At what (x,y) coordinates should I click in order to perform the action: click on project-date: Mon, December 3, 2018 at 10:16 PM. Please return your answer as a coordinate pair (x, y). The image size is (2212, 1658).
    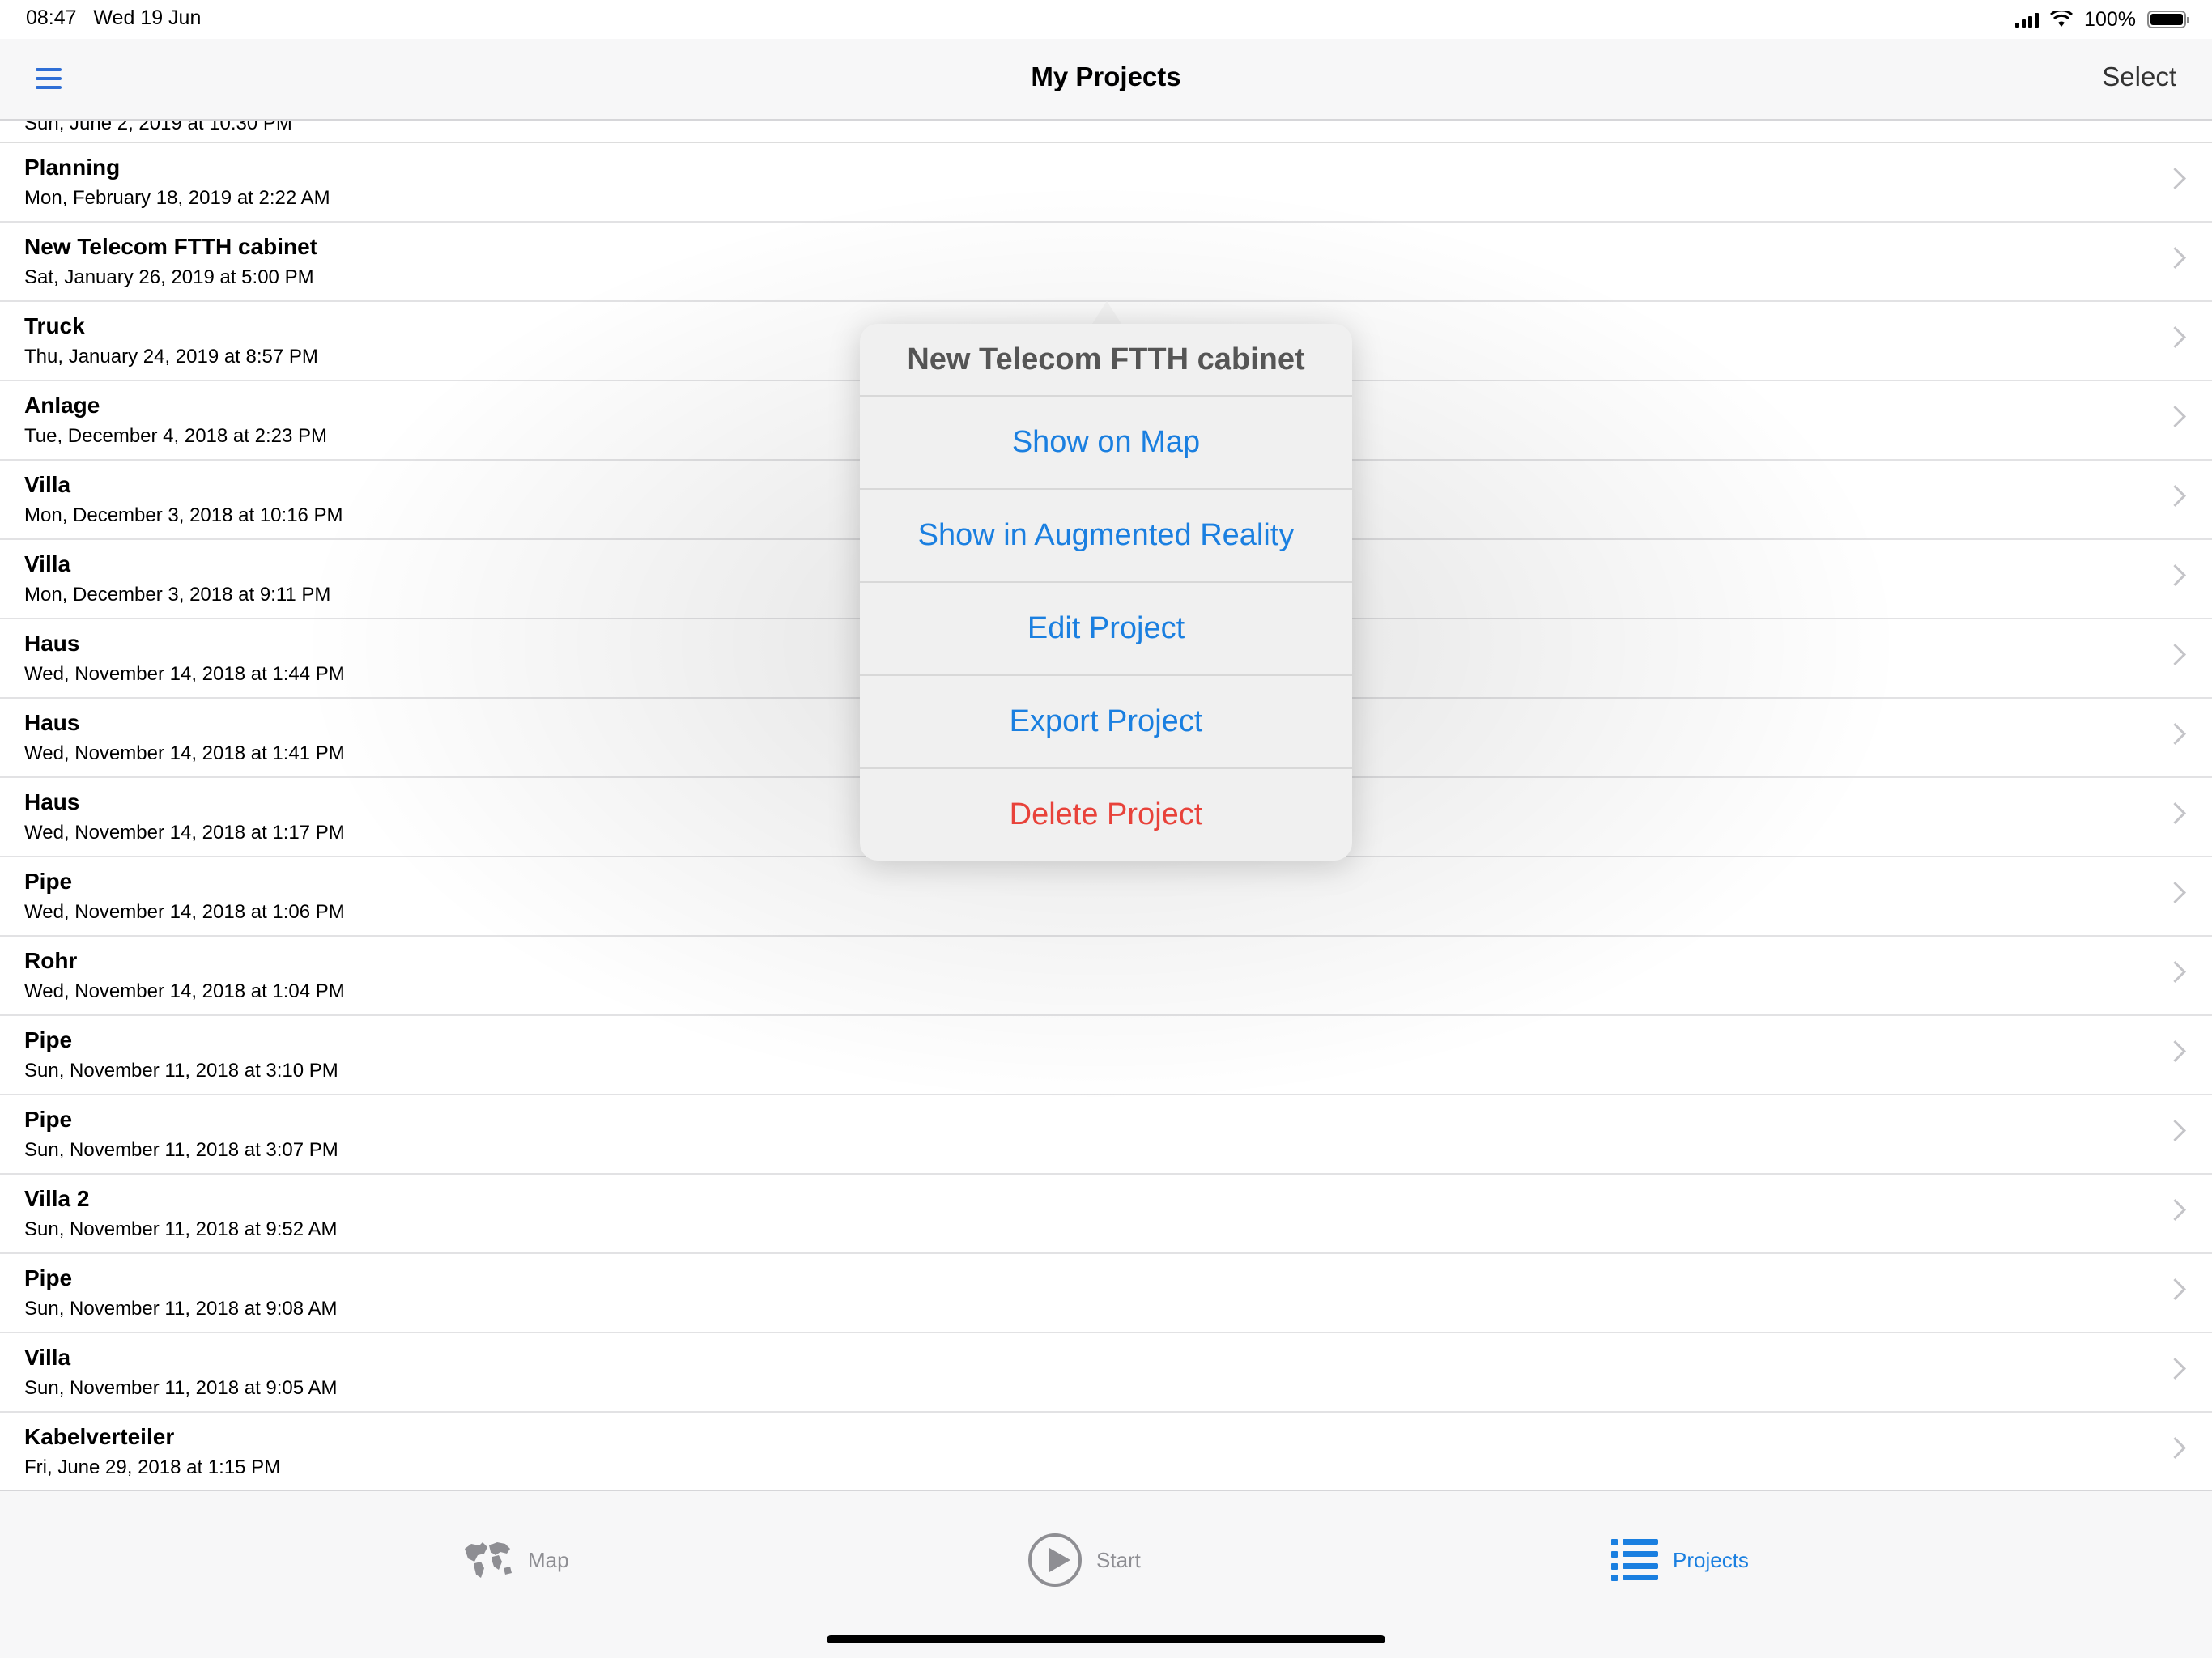
    Looking at the image, I should click on (184, 515).